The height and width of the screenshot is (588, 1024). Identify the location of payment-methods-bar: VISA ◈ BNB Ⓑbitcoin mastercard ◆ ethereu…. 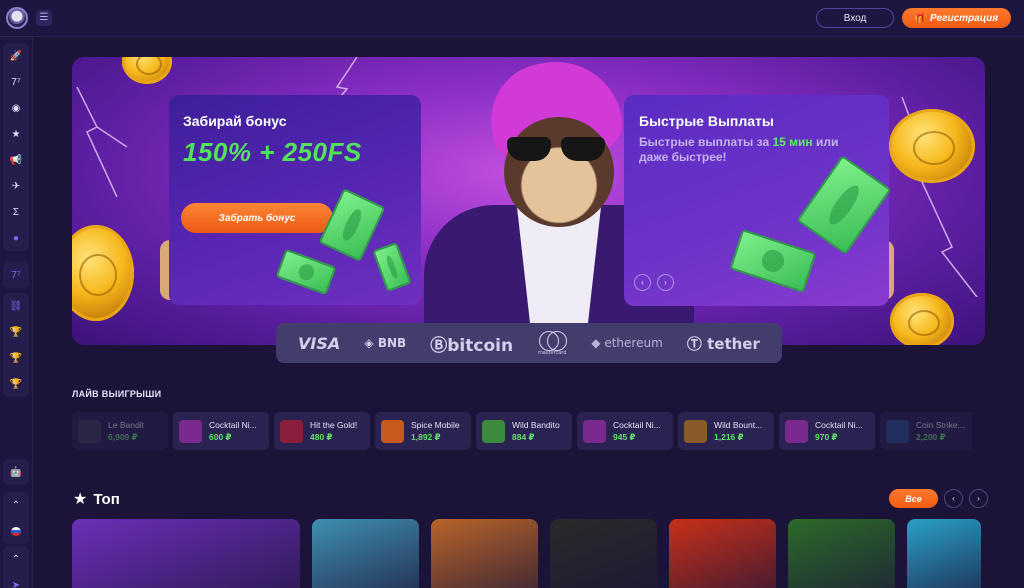
(529, 343).